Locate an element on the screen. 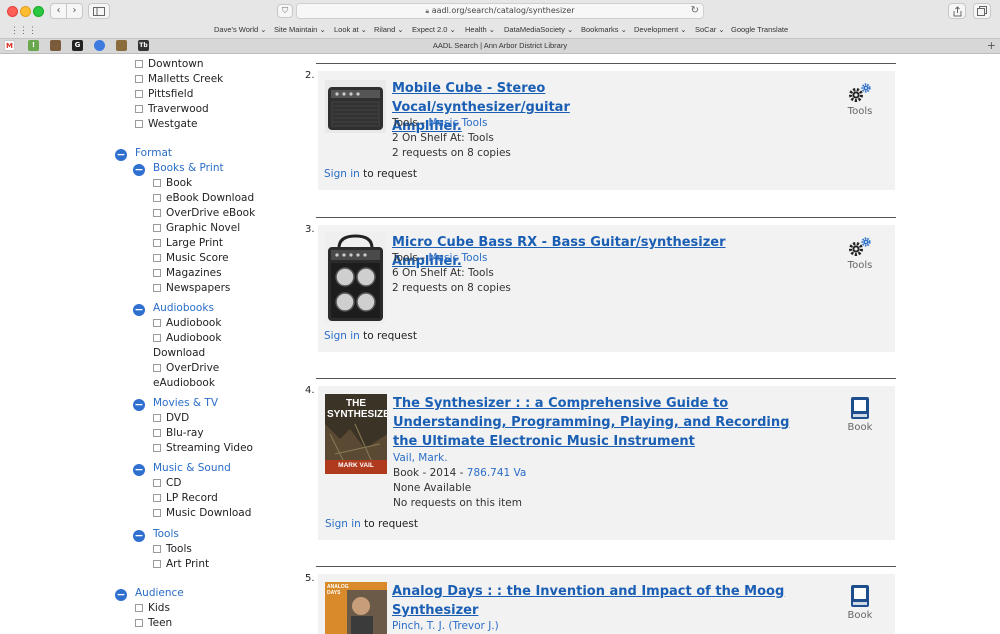 This screenshot has width=1000, height=634. facet-option: Newspapers is located at coordinates (191, 288).